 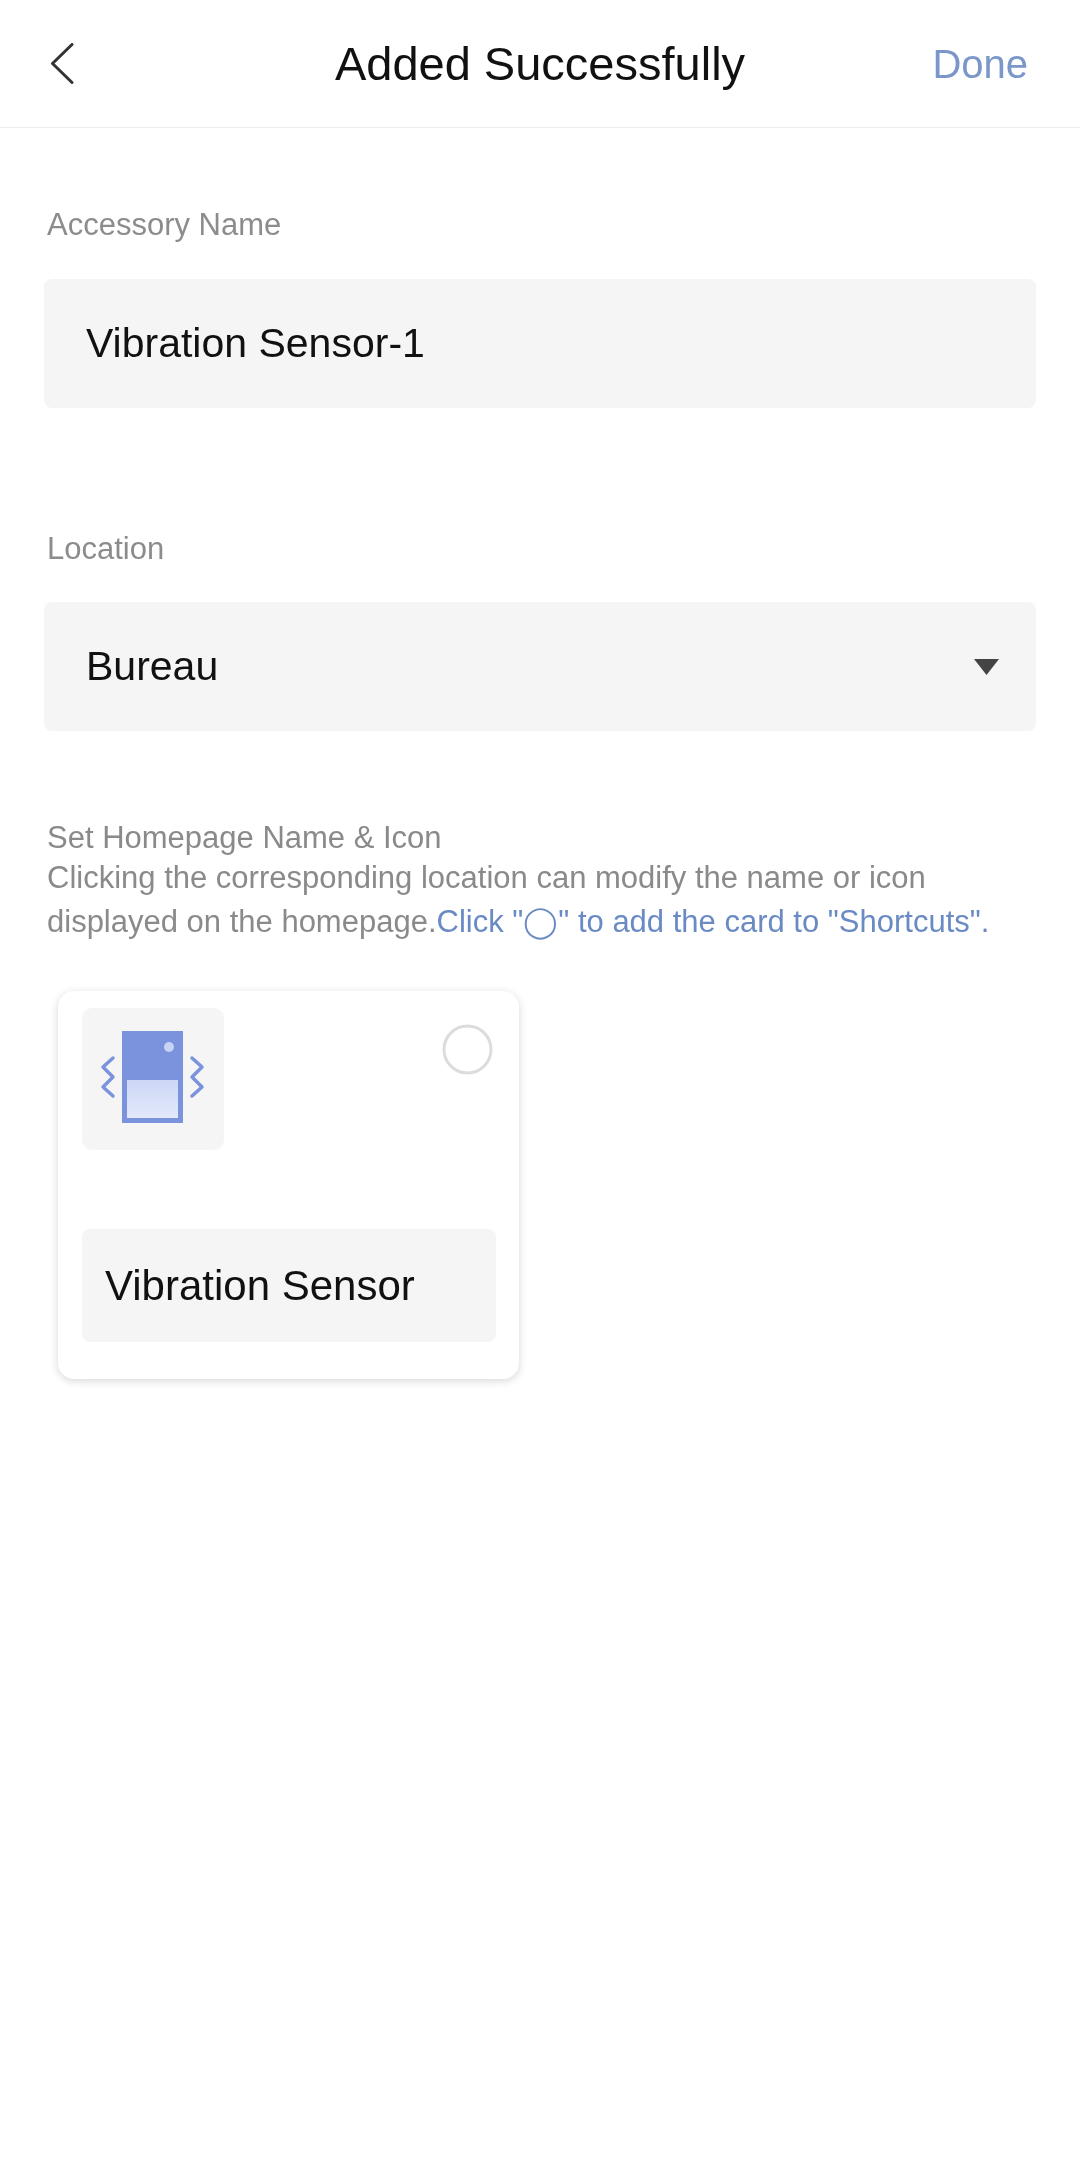 What do you see at coordinates (289, 1285) in the screenshot?
I see `card-name-field: Vibration Sensor` at bounding box center [289, 1285].